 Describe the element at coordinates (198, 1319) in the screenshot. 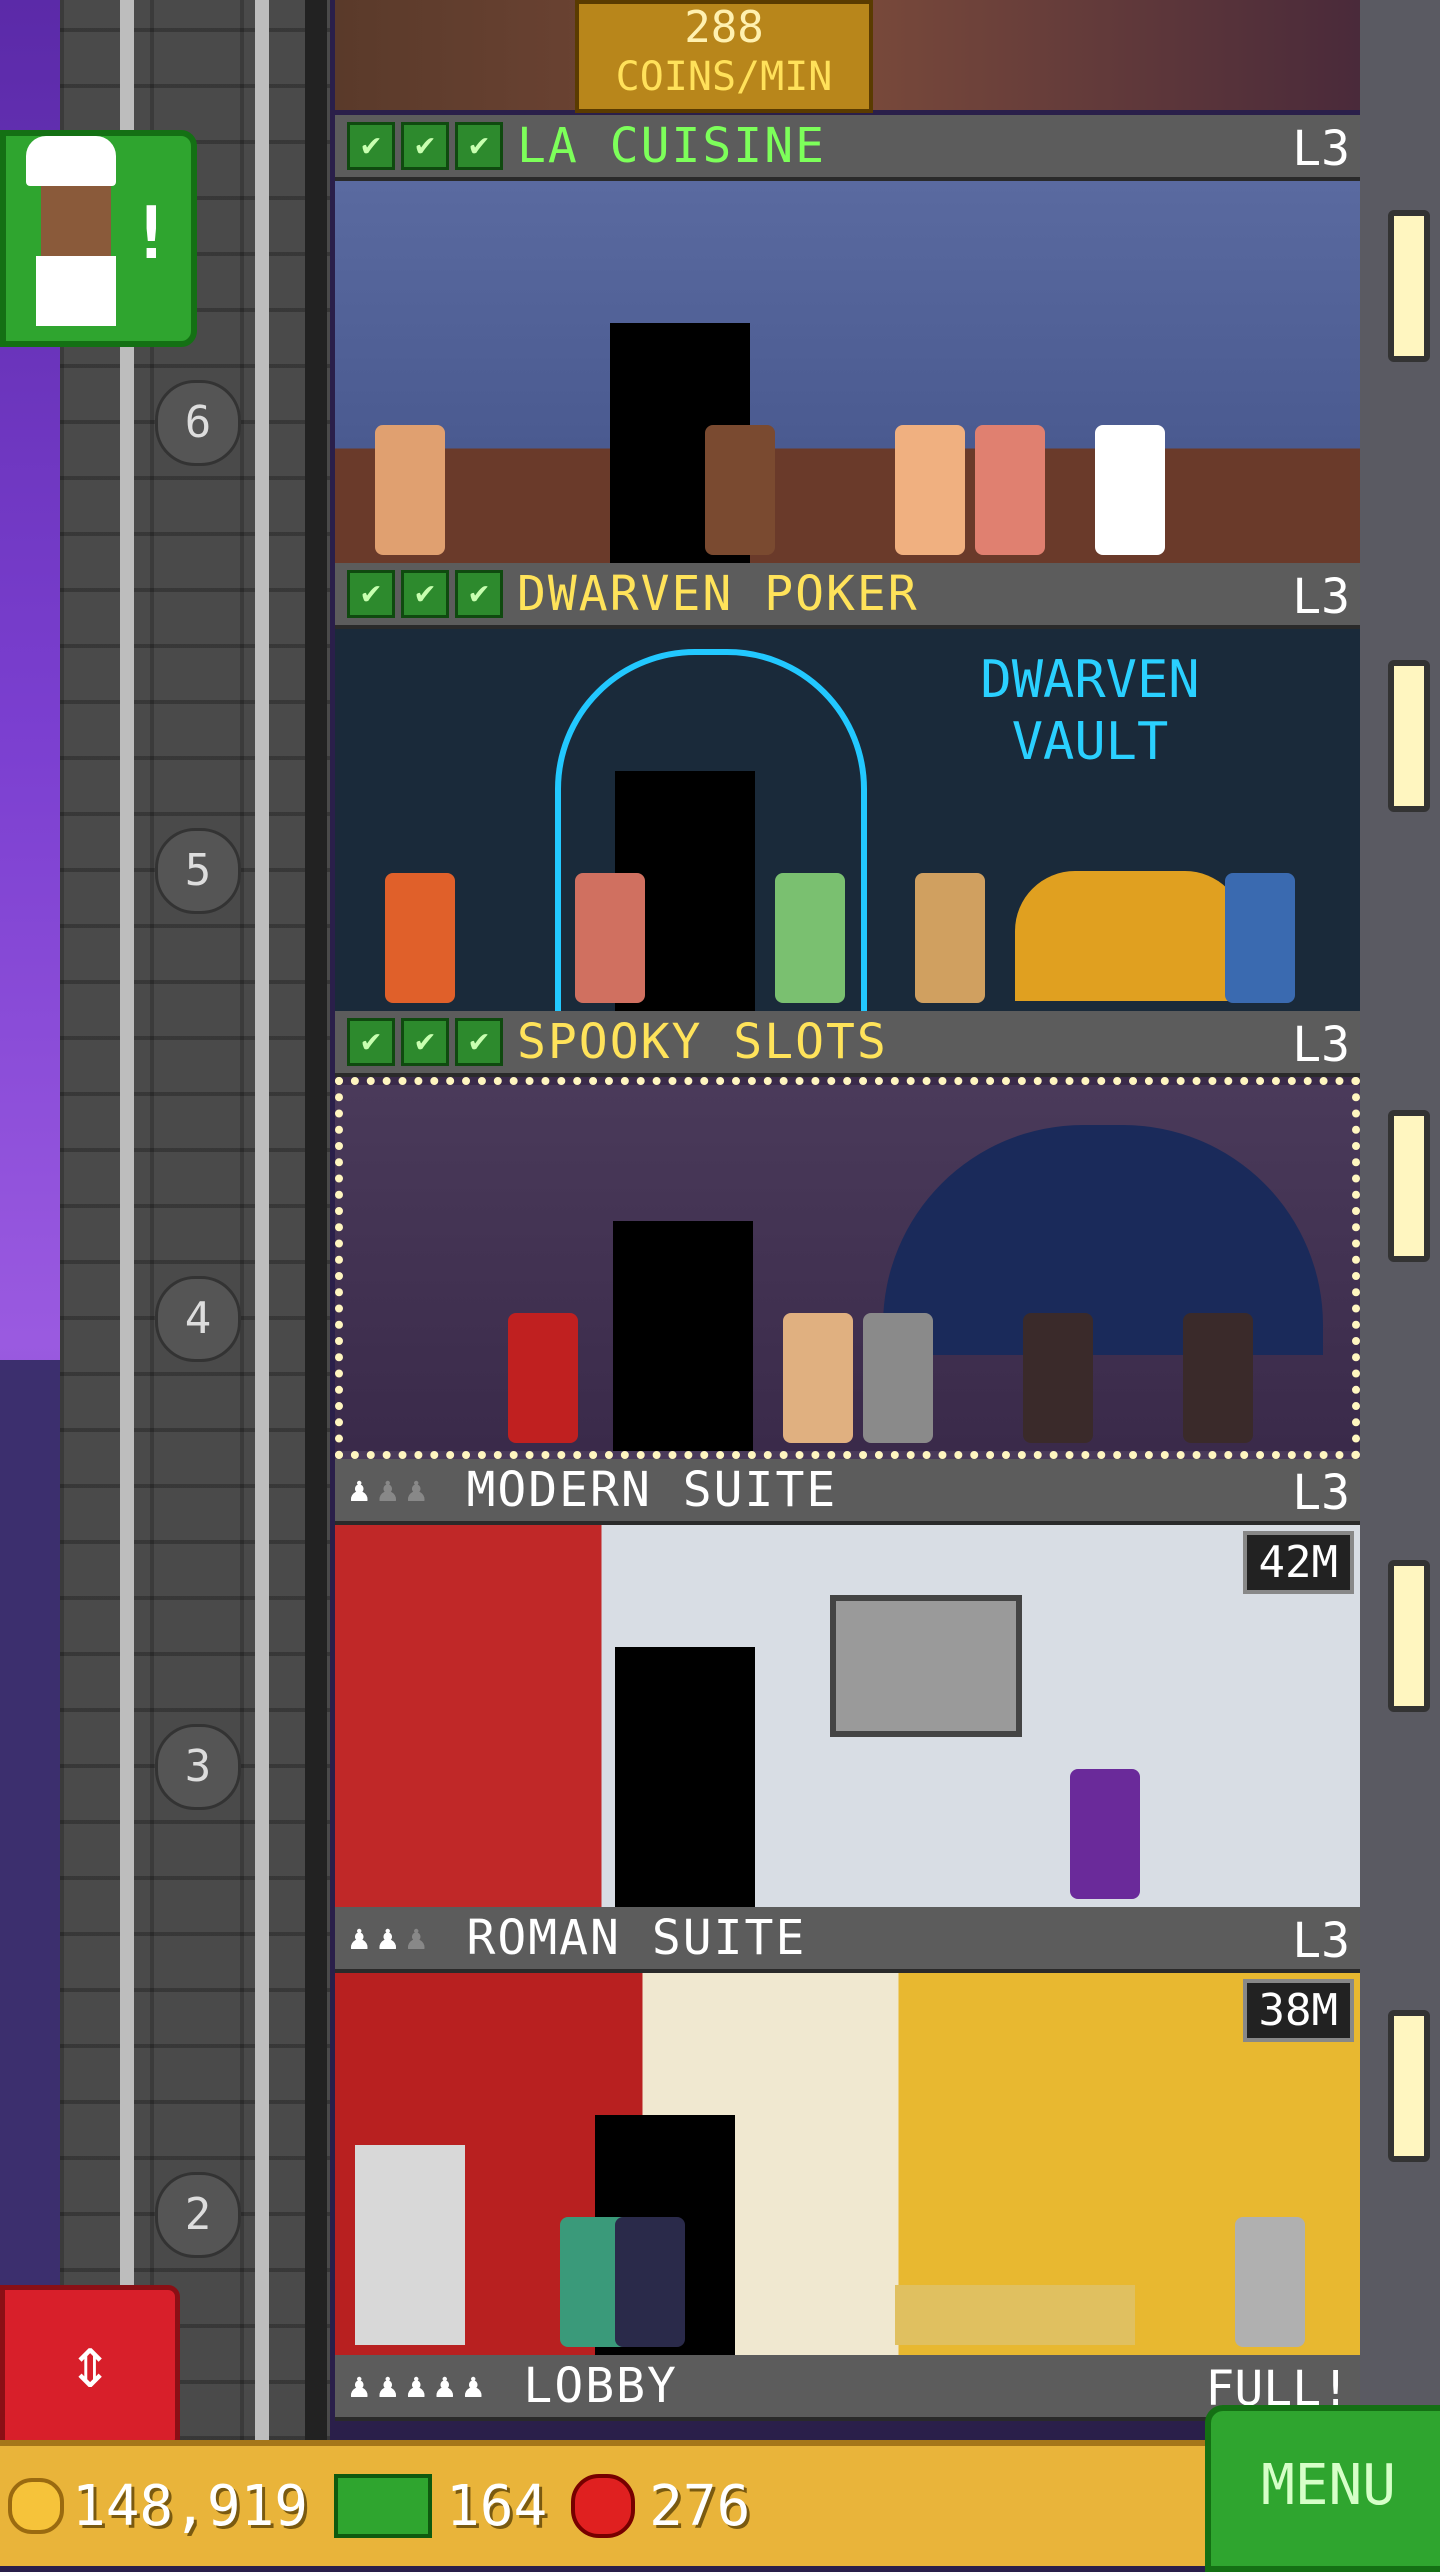

I see `floor-number-4: 4` at that location.